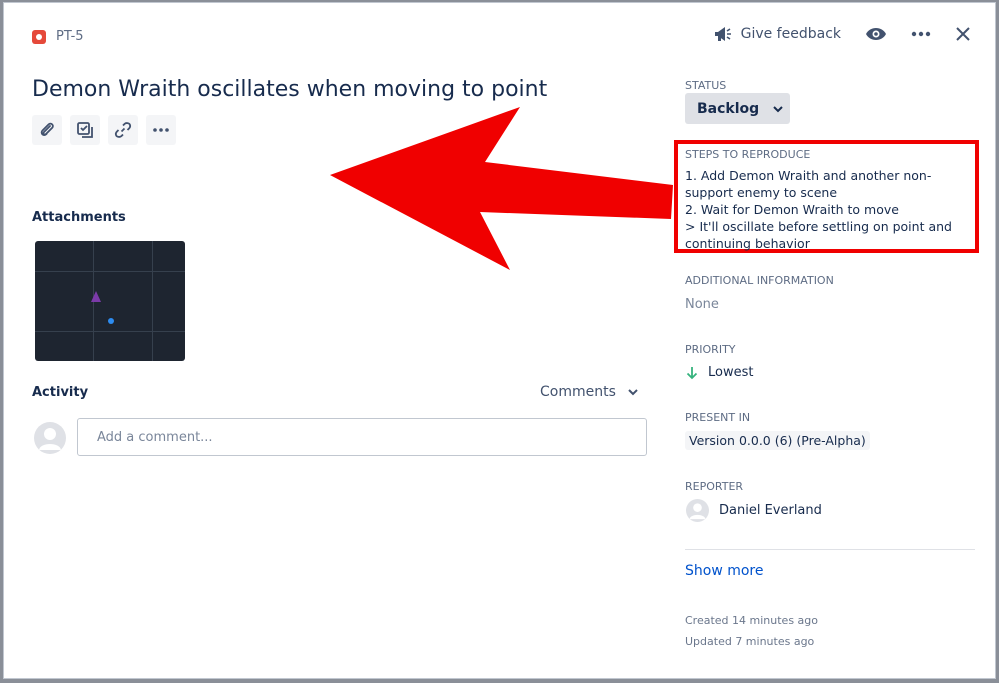 The height and width of the screenshot is (683, 999). I want to click on reporter-field: Daniel Everland, so click(754, 510).